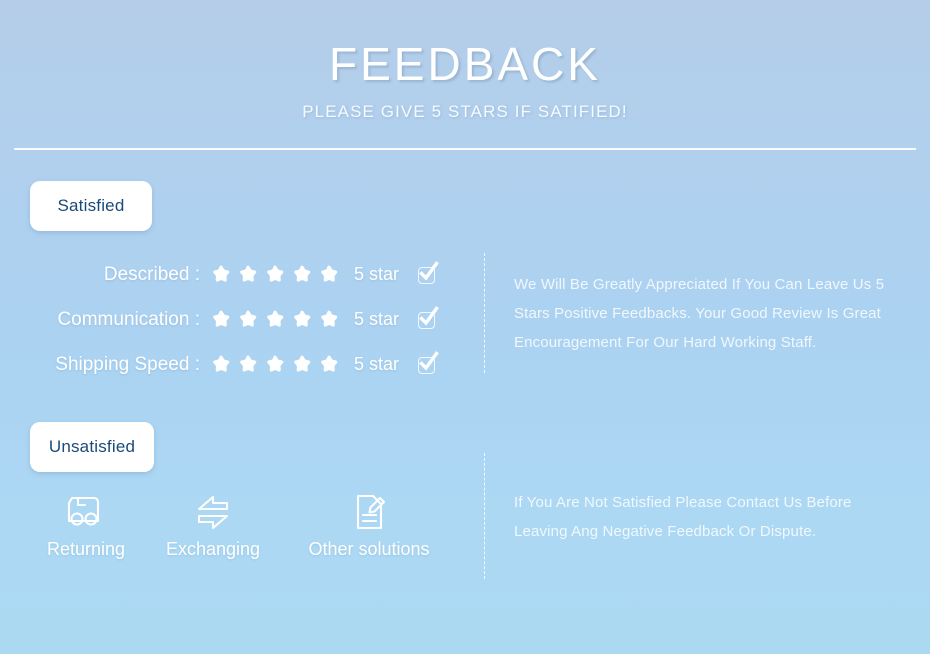  I want to click on rating-label: Described :, so click(151, 274).